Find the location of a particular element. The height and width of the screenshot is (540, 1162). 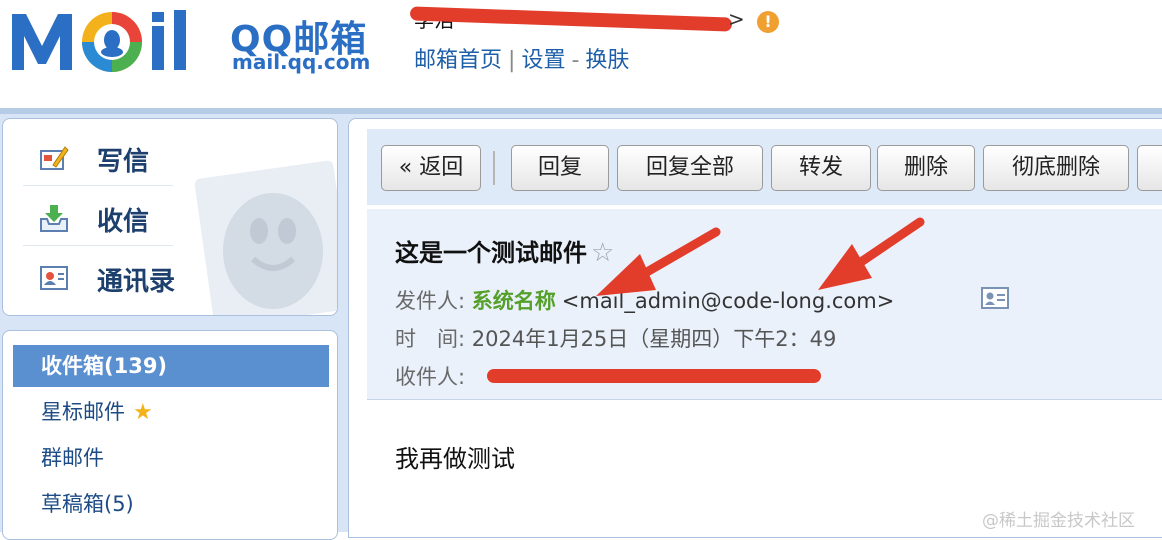

time-value: 2024年1月25日（星期四）下午2：49 is located at coordinates (654, 339).